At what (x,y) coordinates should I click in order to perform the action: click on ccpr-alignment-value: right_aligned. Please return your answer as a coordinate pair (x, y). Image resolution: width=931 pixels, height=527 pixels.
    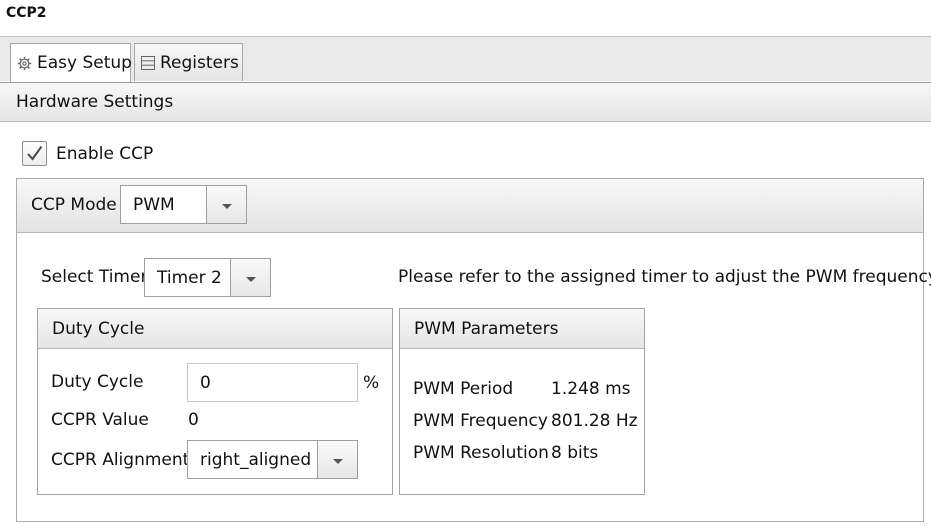
    Looking at the image, I should click on (256, 459).